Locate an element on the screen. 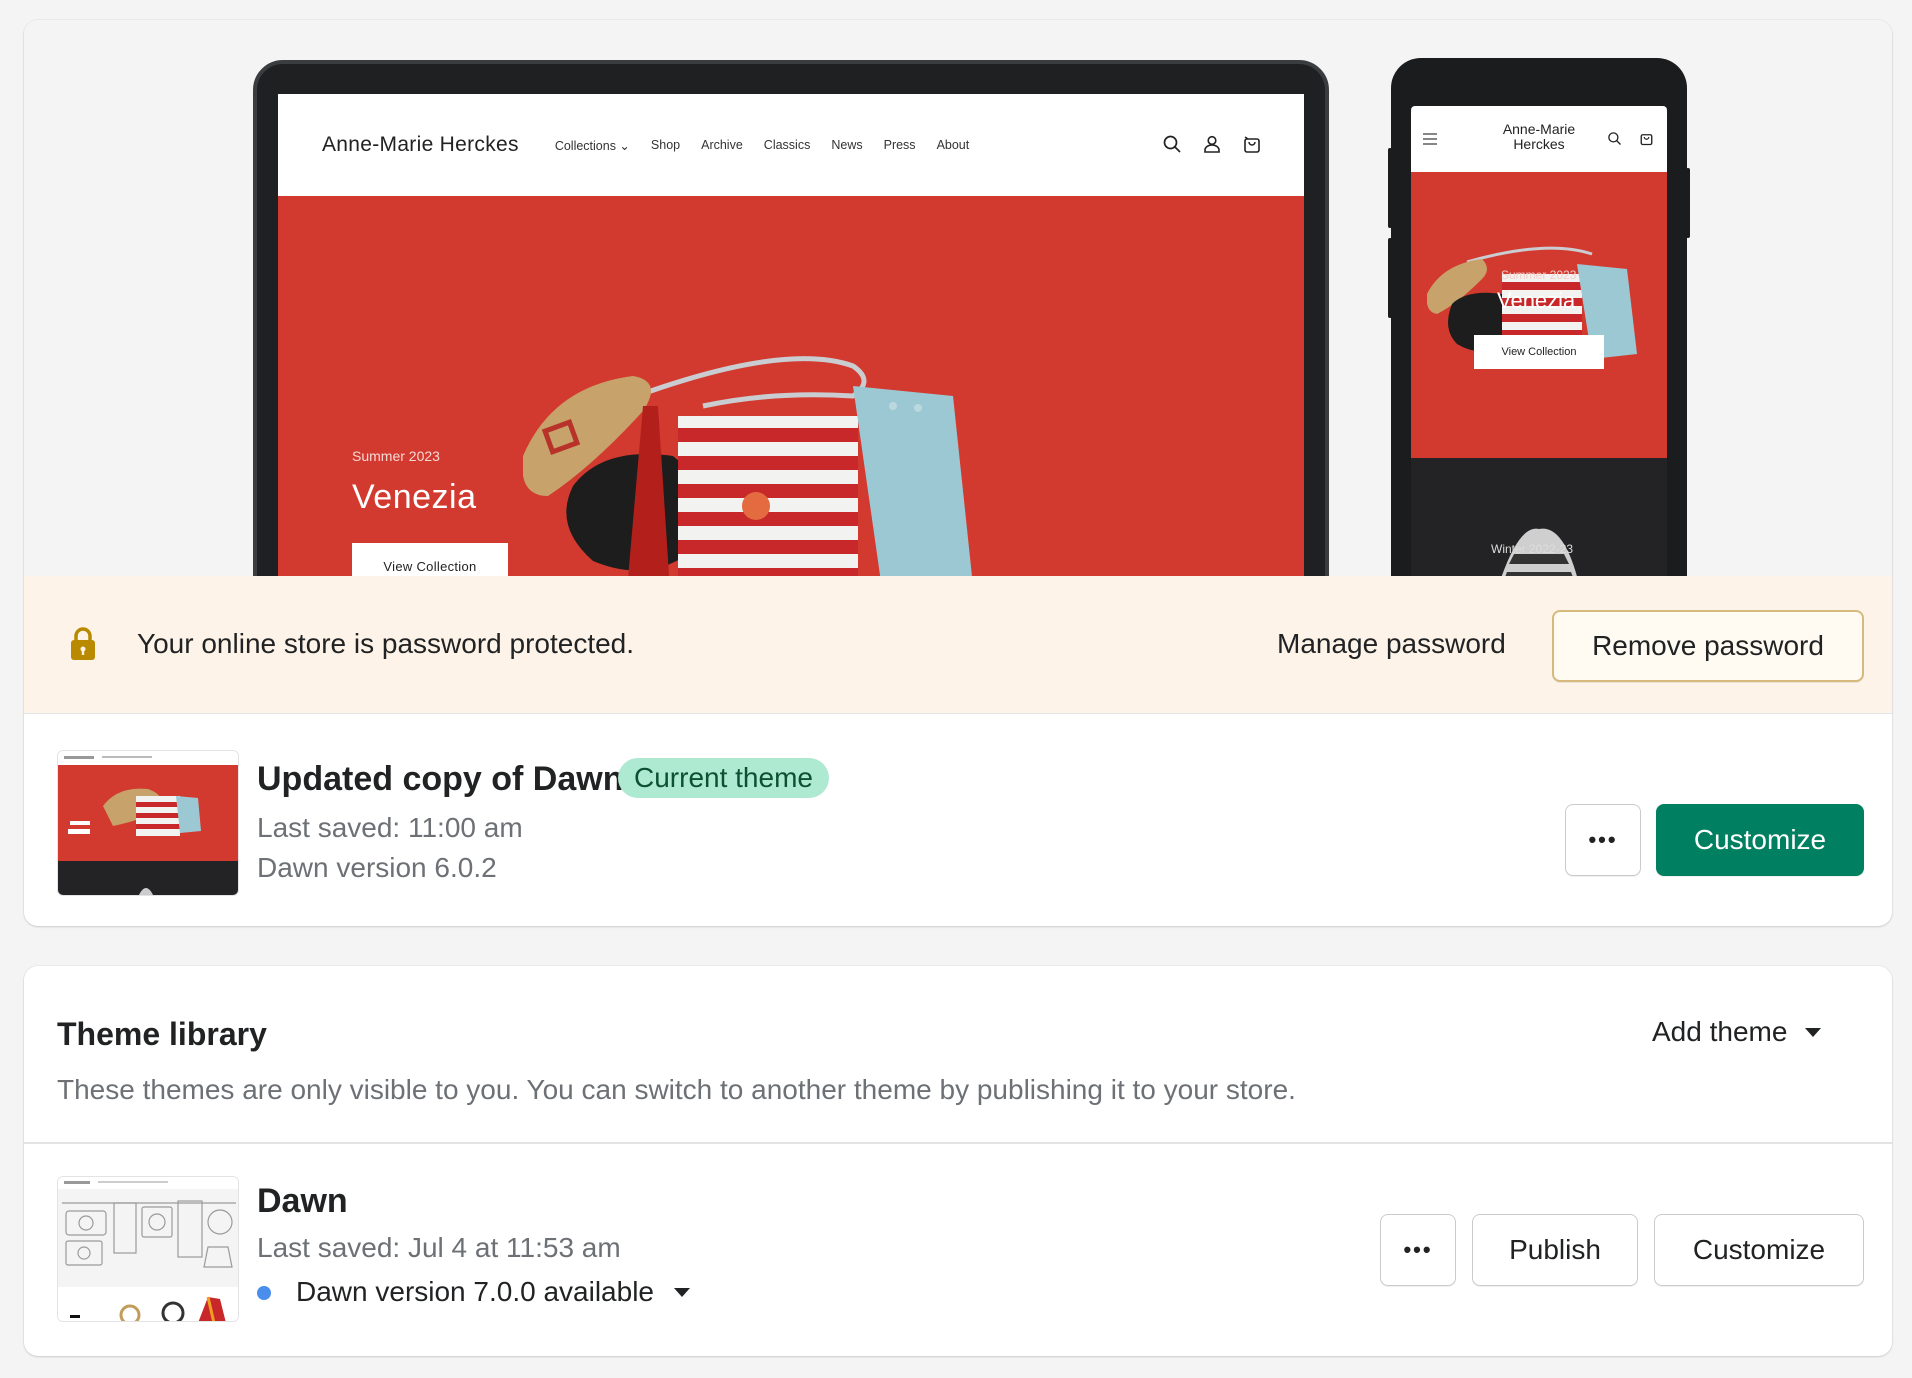 The height and width of the screenshot is (1378, 1912). hero-banner: Summer 2023 Venezia View Collection is located at coordinates (791, 386).